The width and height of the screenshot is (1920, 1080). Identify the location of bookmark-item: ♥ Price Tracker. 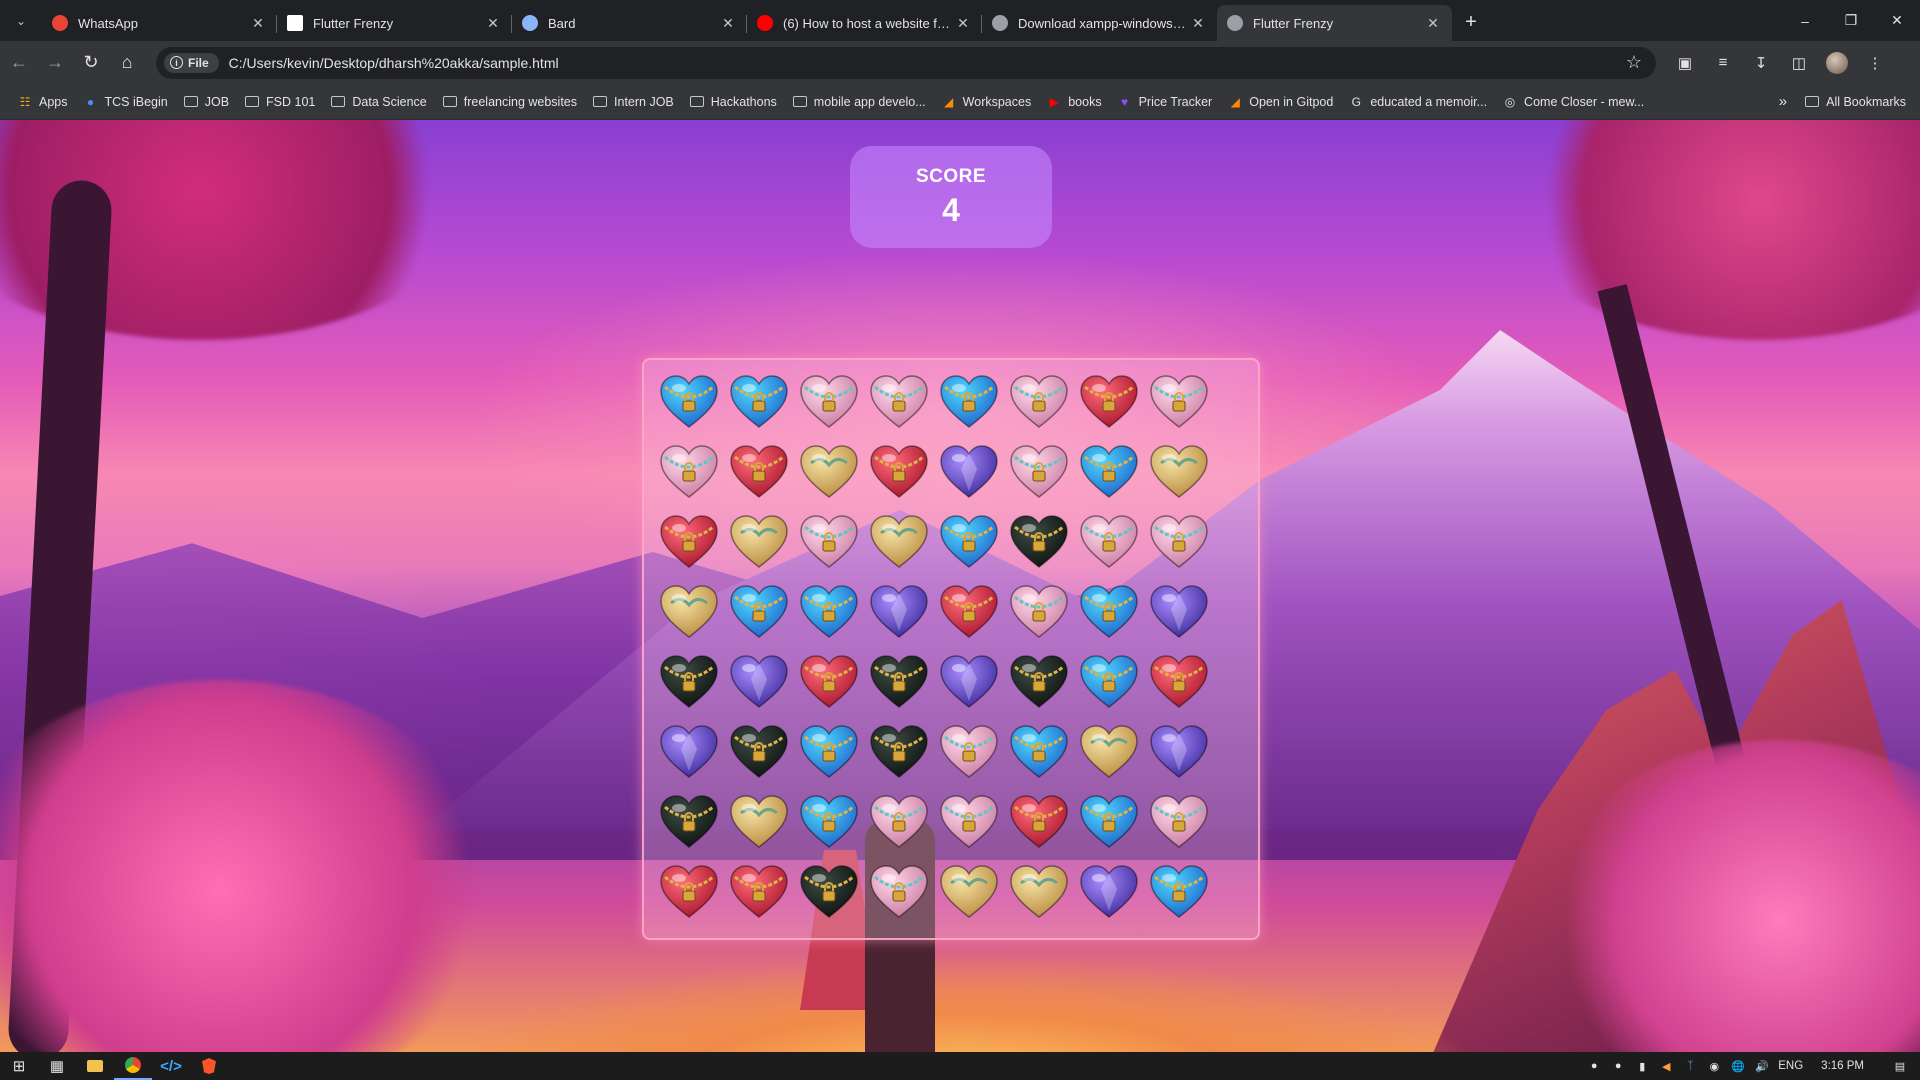
(1165, 102).